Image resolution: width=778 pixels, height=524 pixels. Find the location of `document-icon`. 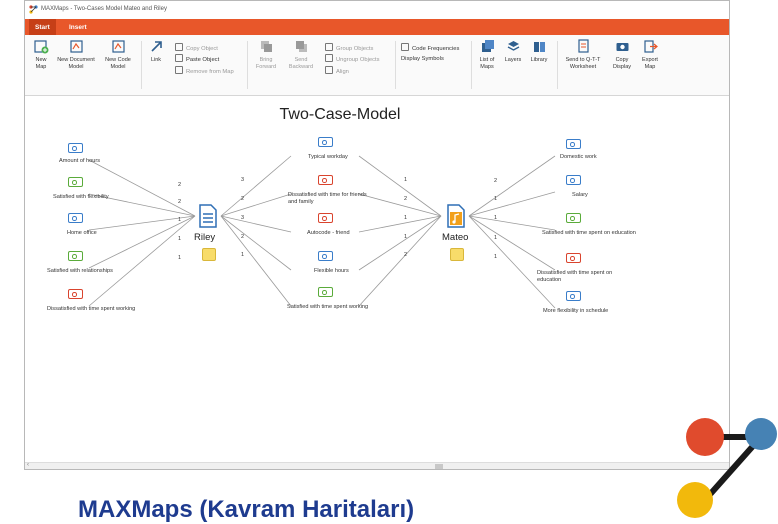

document-icon is located at coordinates (208, 216).